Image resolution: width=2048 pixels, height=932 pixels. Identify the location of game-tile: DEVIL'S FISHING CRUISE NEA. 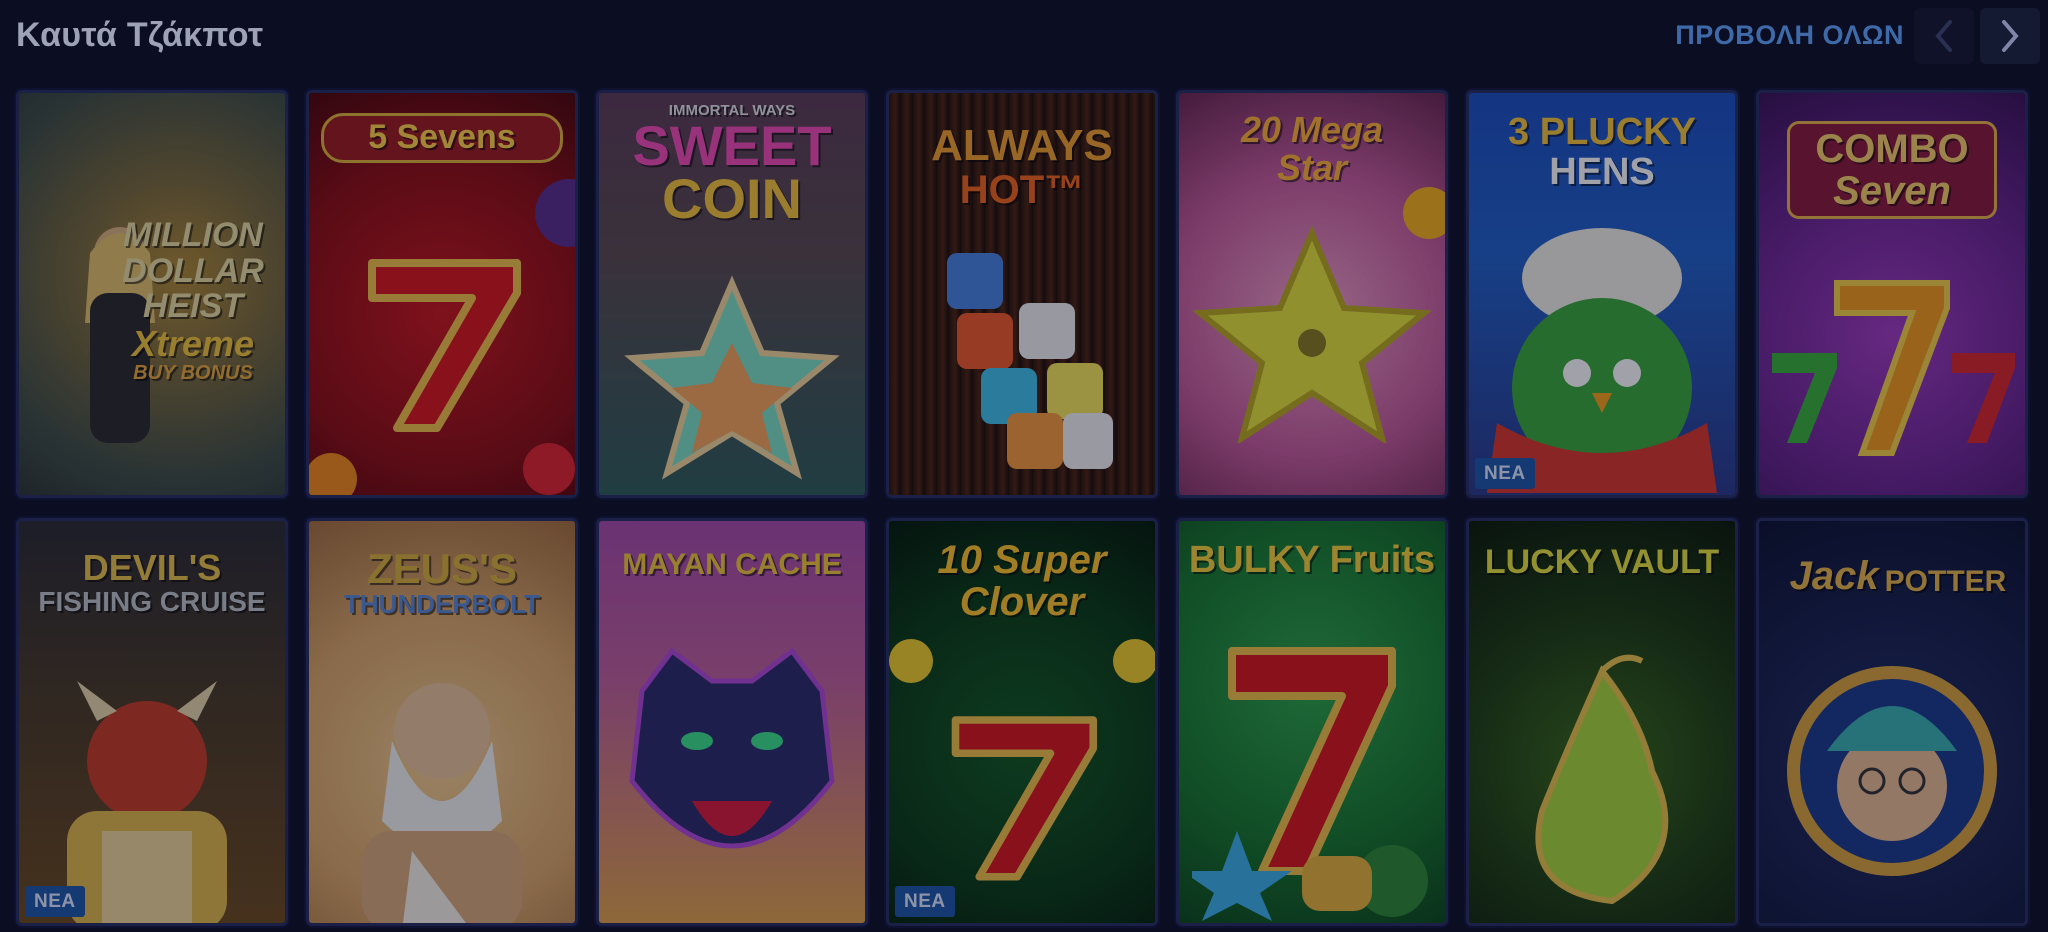
(152, 722).